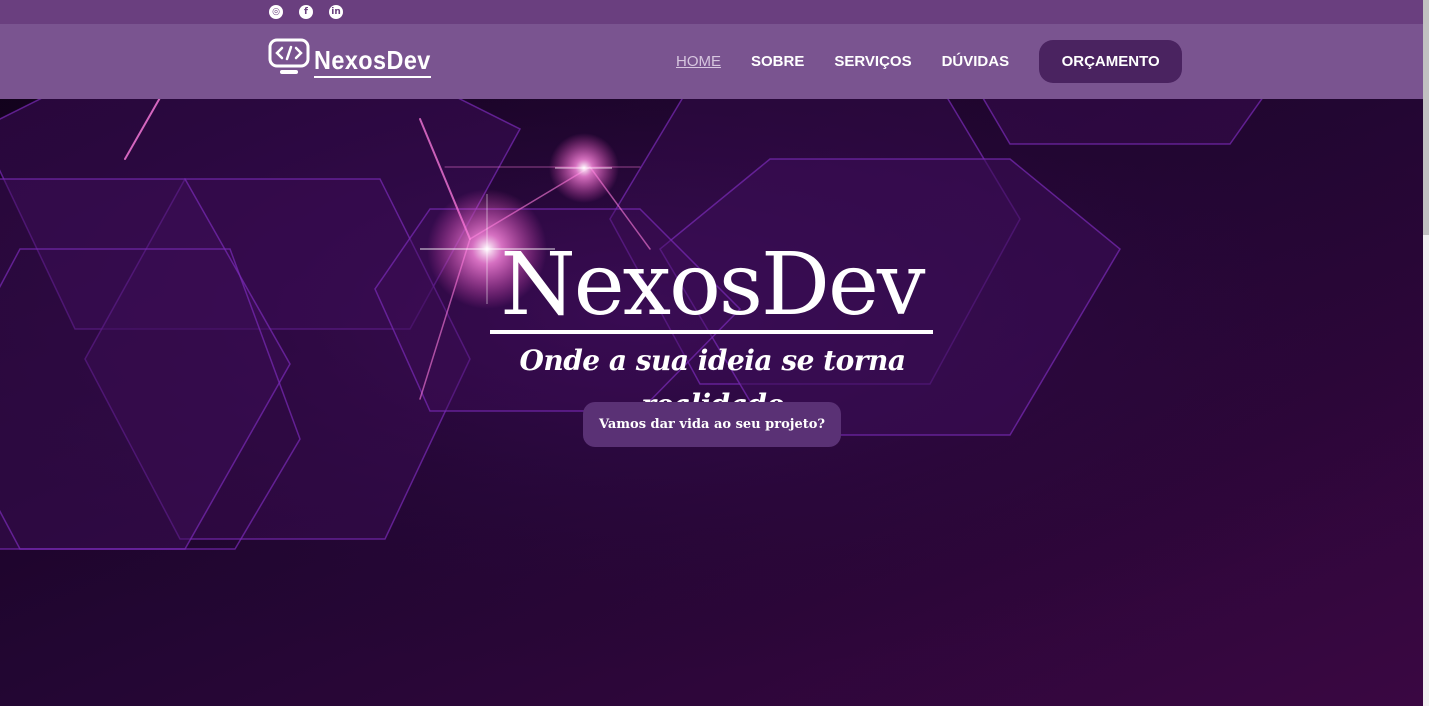 The height and width of the screenshot is (706, 1429). I want to click on facebook-icon: f, so click(306, 12).